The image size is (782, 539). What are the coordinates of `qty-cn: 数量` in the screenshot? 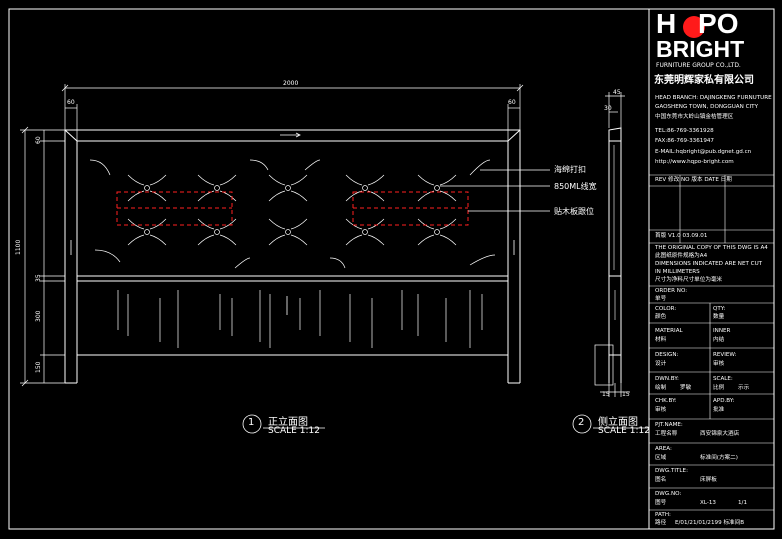 It's located at (719, 317).